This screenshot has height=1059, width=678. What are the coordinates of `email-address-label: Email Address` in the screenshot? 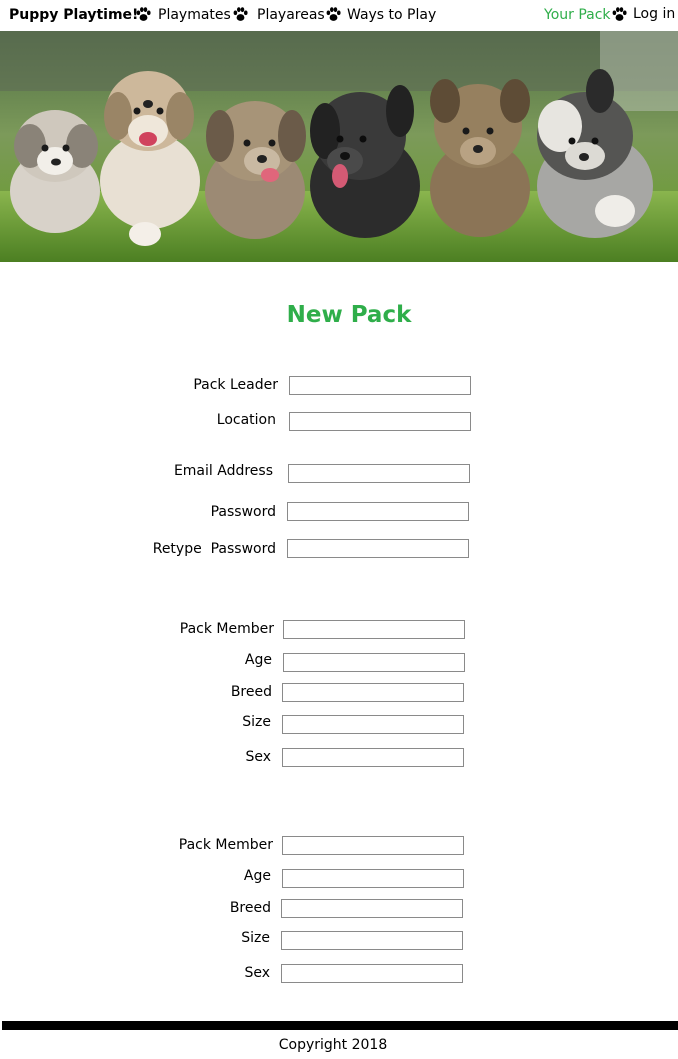 It's located at (223, 471).